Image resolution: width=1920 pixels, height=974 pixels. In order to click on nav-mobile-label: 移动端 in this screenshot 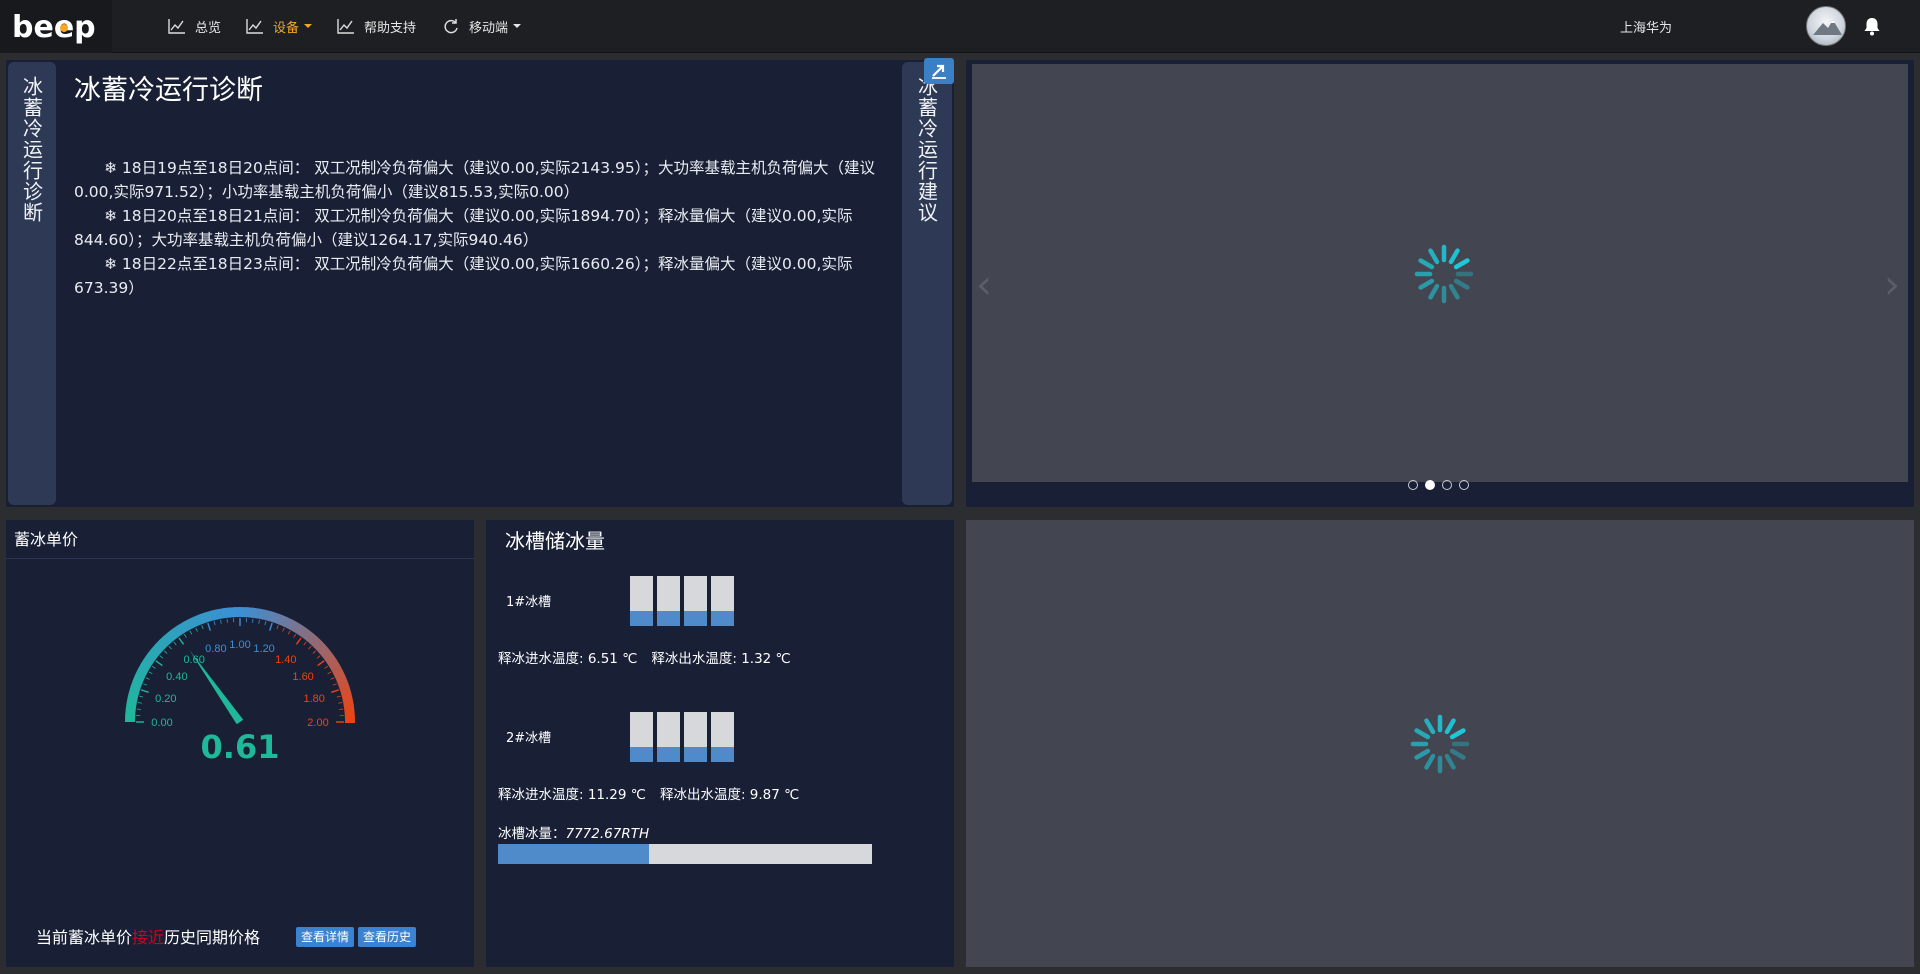, I will do `click(489, 28)`.